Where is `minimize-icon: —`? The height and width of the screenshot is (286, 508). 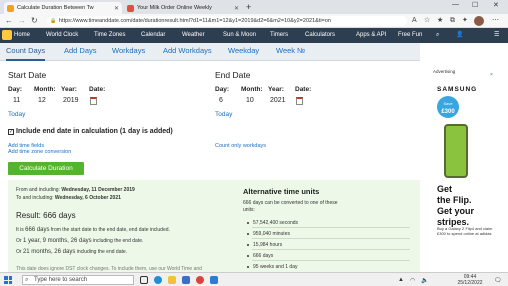 minimize-icon: — is located at coordinates (455, 4).